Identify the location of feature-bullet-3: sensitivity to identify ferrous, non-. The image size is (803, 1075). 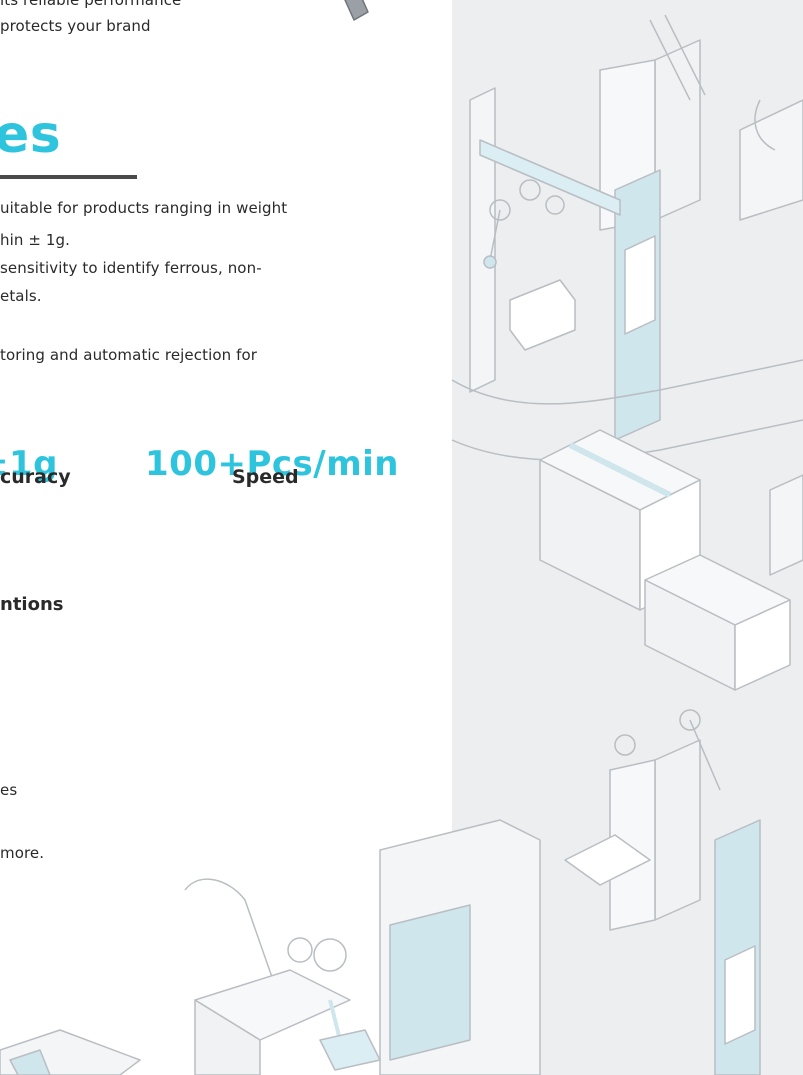
(131, 268).